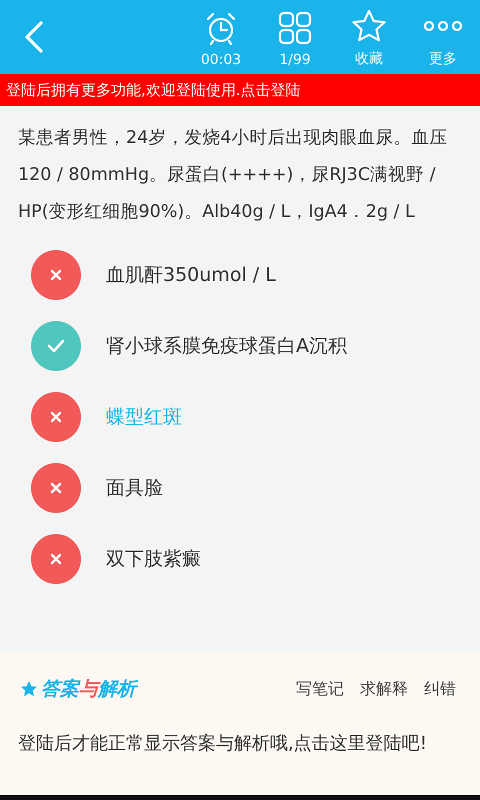 The width and height of the screenshot is (480, 800). Describe the element at coordinates (153, 559) in the screenshot. I see `option-text: 双下肢紫癜` at that location.